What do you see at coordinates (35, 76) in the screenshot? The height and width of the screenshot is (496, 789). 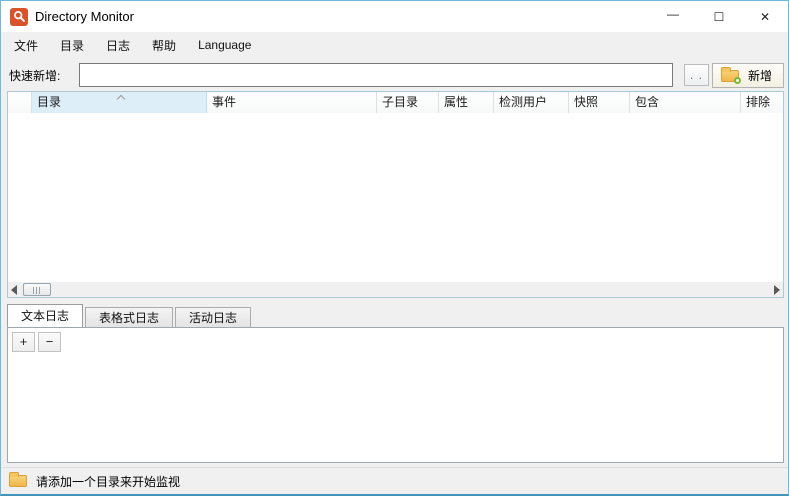 I see `quick-add-label: 快速新增:` at bounding box center [35, 76].